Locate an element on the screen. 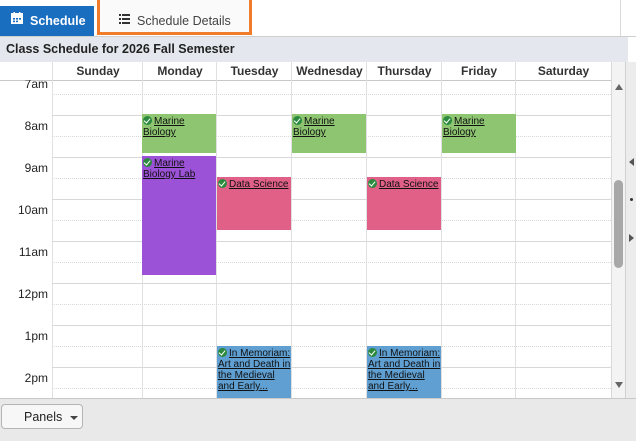 Image resolution: width=636 pixels, height=441 pixels. scroll-down-arrow-icon is located at coordinates (619, 385).